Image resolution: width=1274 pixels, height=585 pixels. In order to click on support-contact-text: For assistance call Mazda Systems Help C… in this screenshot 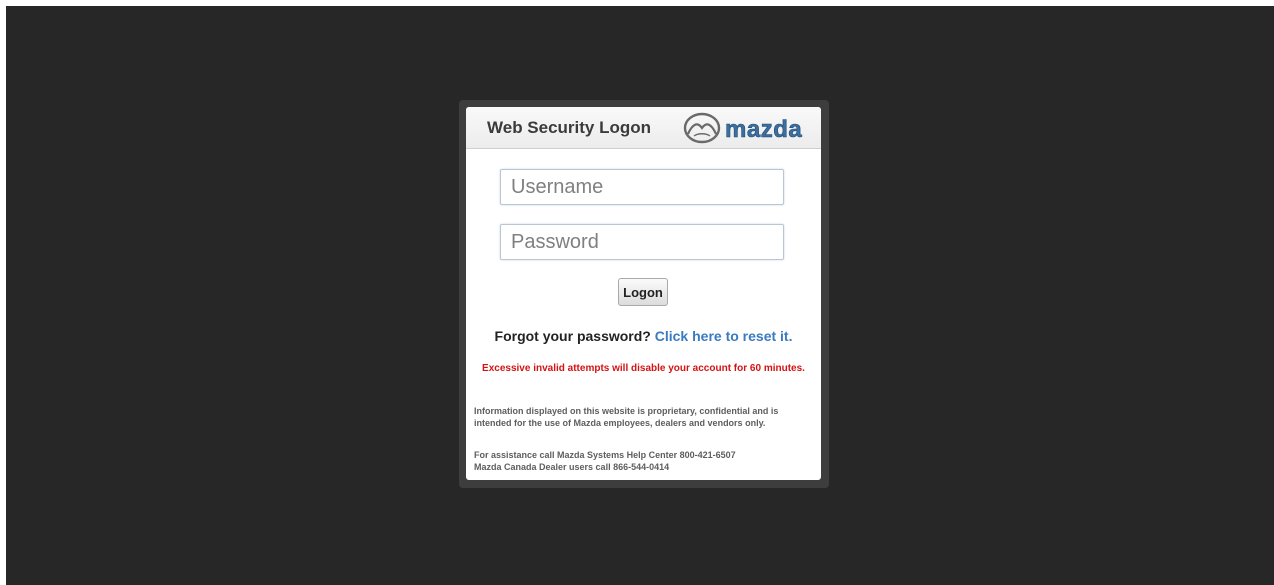, I will do `click(646, 461)`.